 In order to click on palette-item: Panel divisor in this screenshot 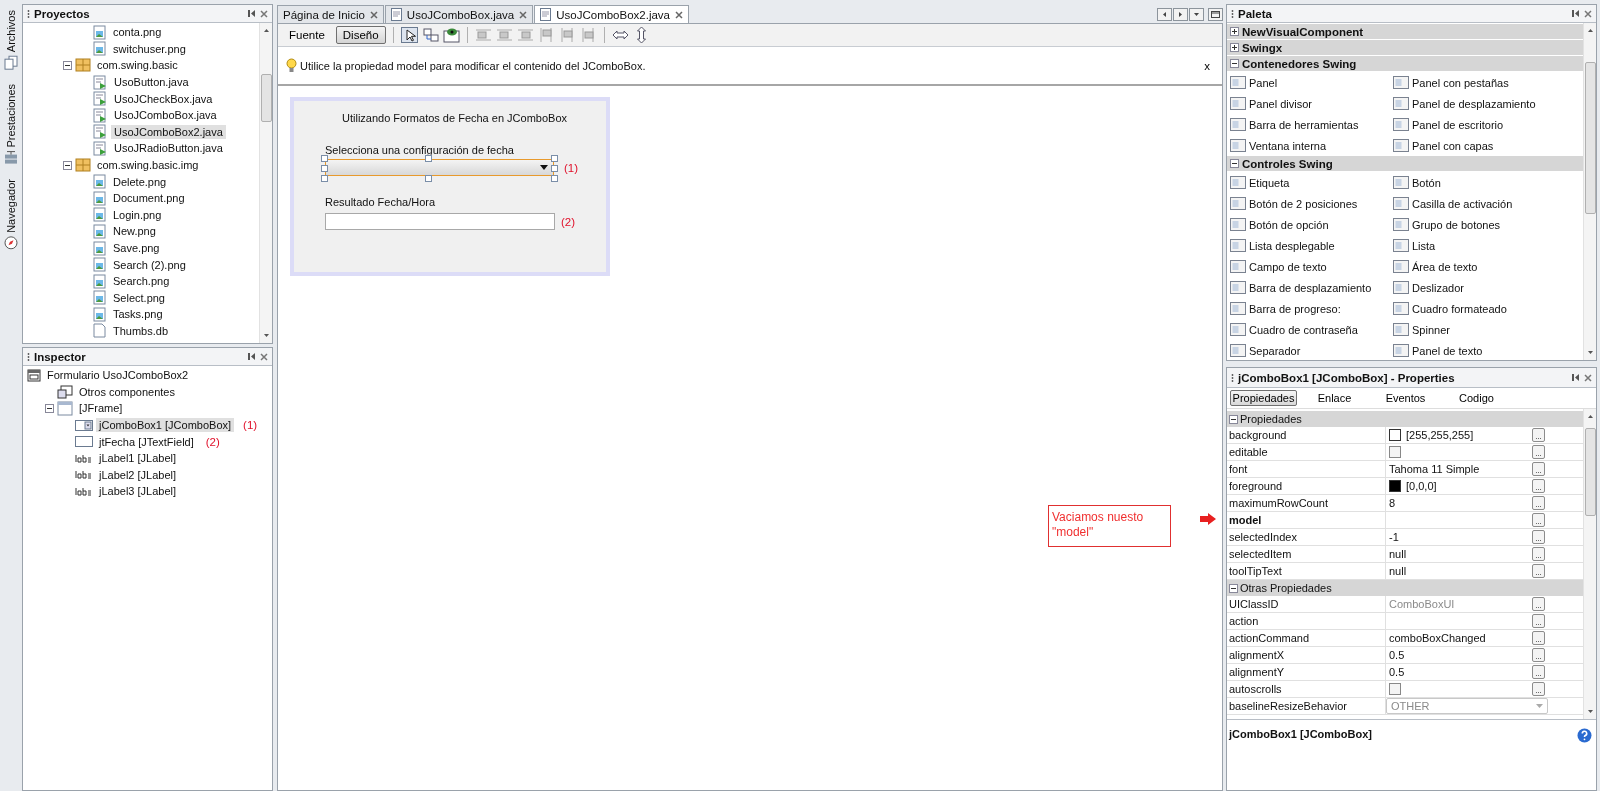, I will do `click(1308, 103)`.